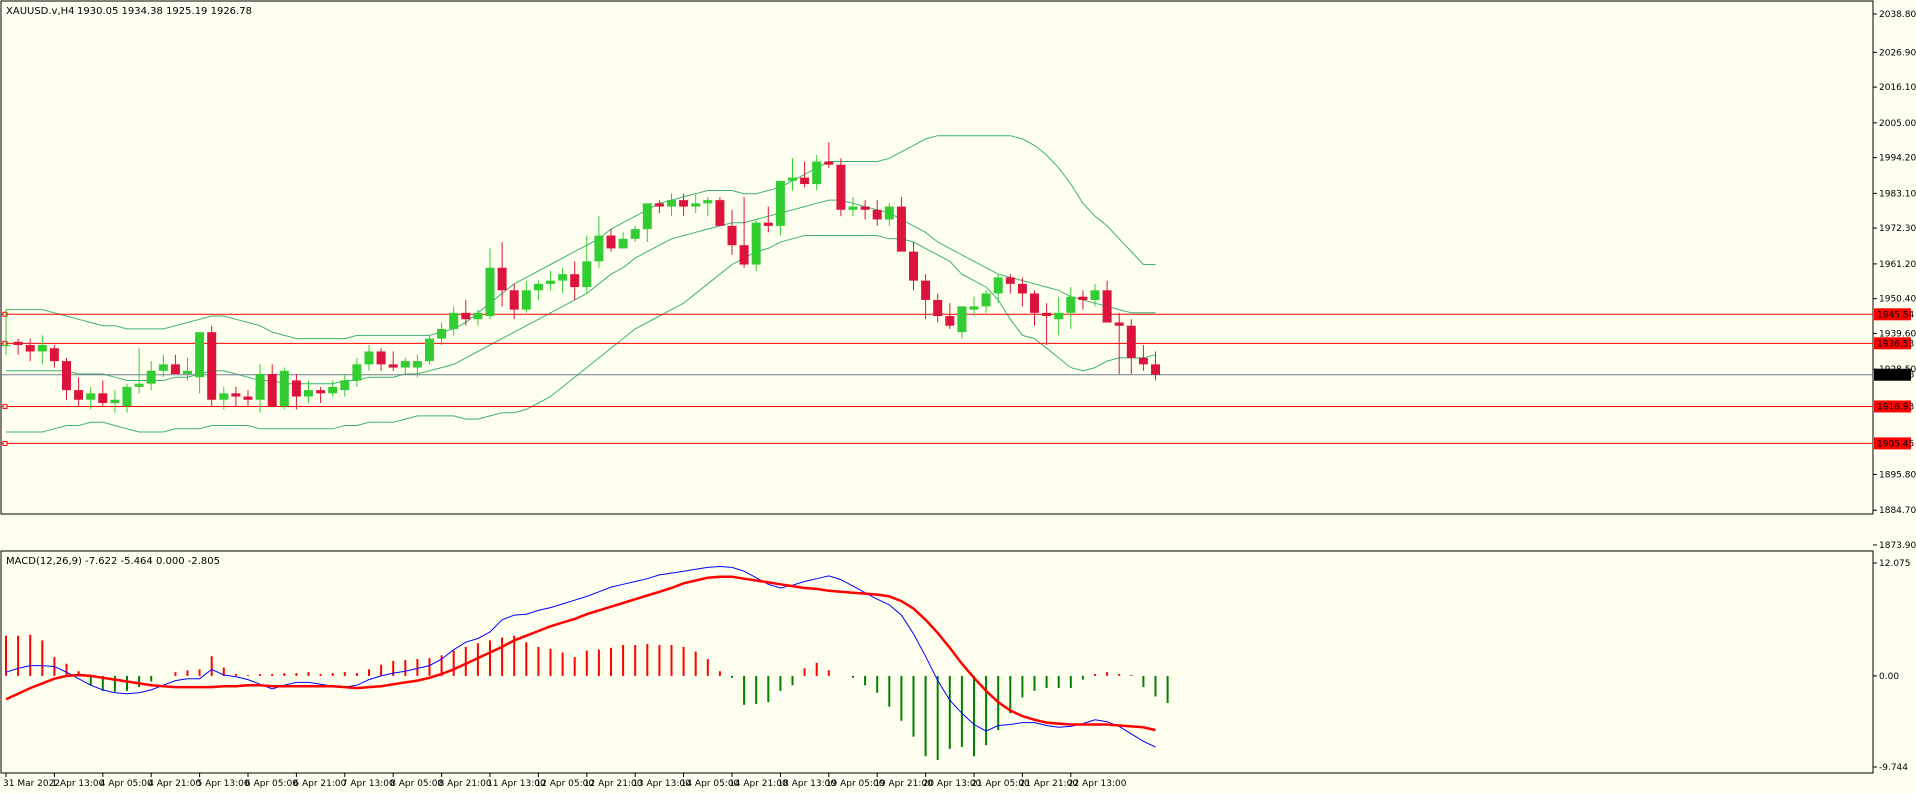  What do you see at coordinates (416, 784) in the screenshot?
I see `x-tick-label: 8 Apr 05:00` at bounding box center [416, 784].